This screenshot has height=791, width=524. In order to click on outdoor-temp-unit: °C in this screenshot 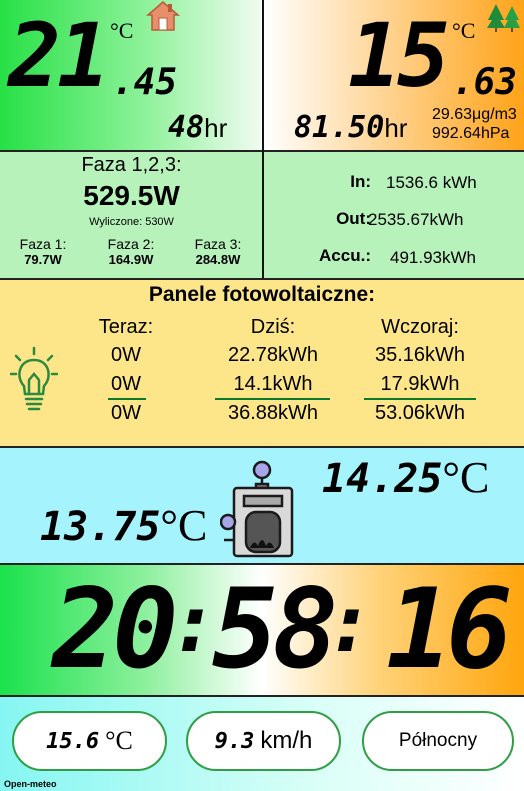, I will do `click(464, 30)`.